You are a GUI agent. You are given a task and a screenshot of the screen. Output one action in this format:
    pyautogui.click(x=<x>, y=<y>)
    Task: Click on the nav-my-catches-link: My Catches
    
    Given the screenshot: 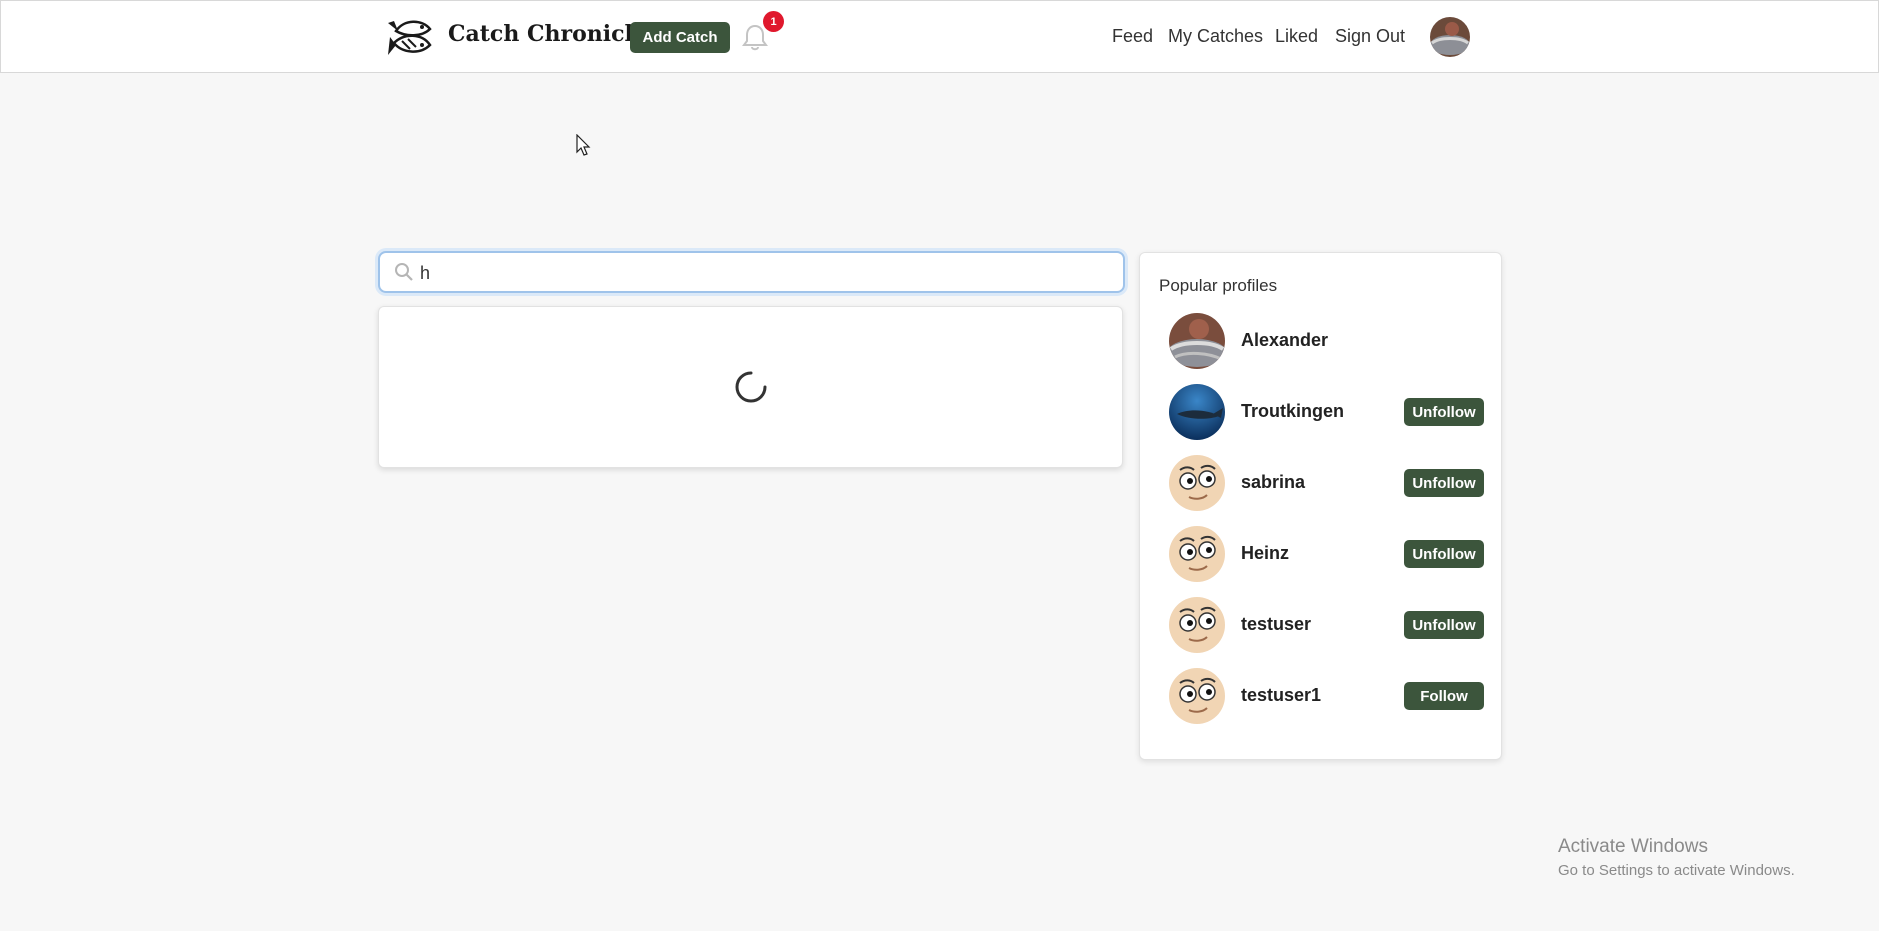 What is the action you would take?
    pyautogui.click(x=1215, y=36)
    